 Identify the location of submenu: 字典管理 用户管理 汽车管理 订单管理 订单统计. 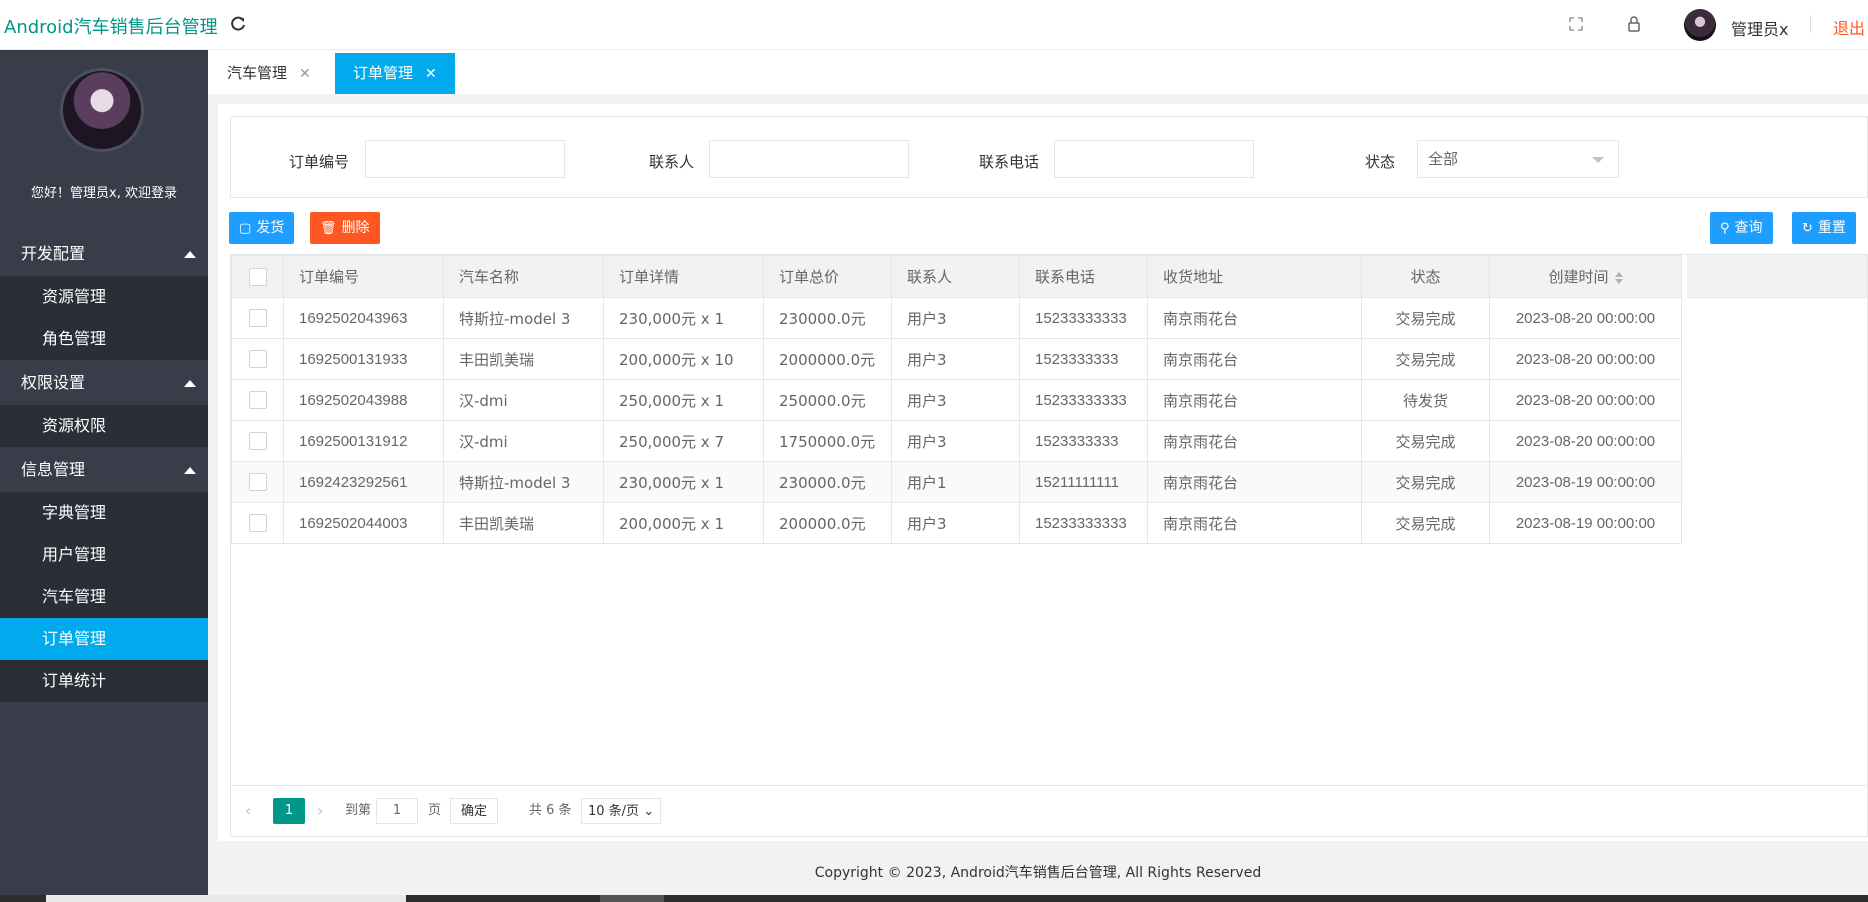
(104, 597).